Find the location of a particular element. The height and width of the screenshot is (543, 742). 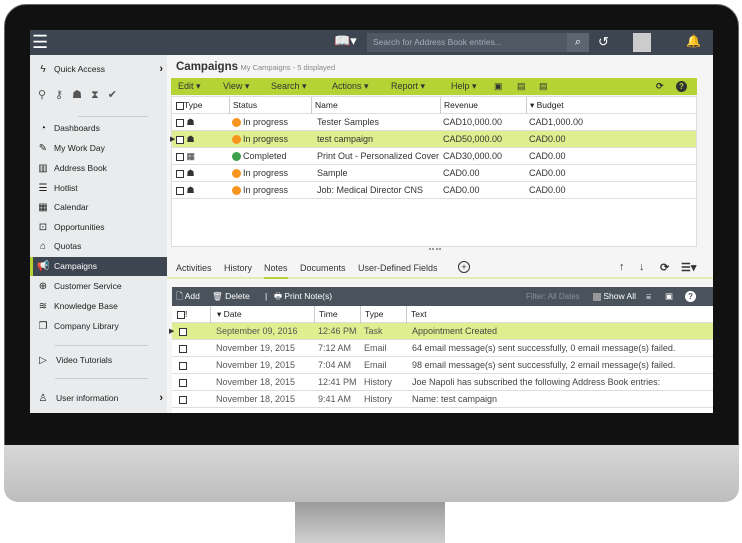

column-text: Text is located at coordinates (416, 314).